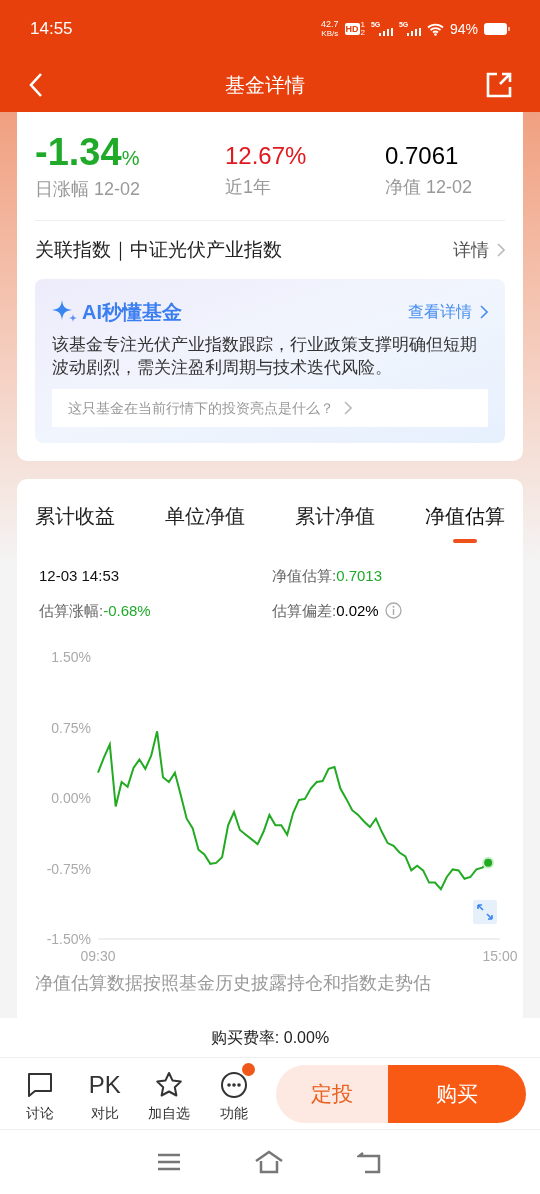 The image size is (540, 1194). I want to click on toolbar-item: 讨论, so click(40, 1093).